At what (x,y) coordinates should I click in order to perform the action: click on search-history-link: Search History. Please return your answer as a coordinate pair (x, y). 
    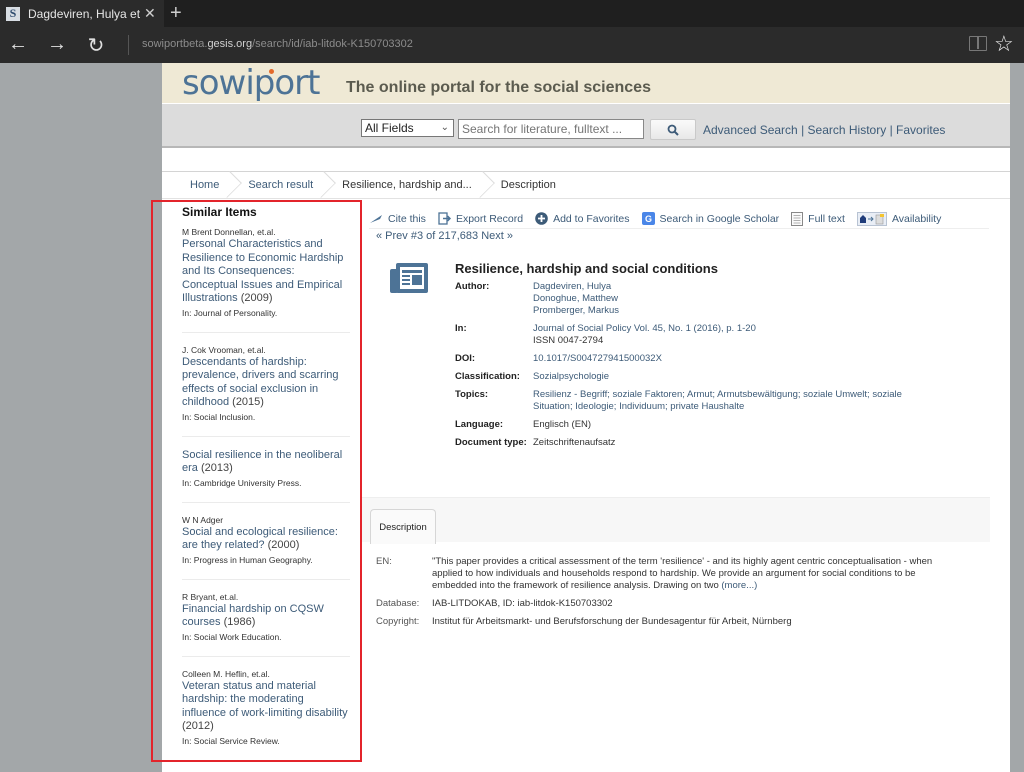
    Looking at the image, I should click on (847, 130).